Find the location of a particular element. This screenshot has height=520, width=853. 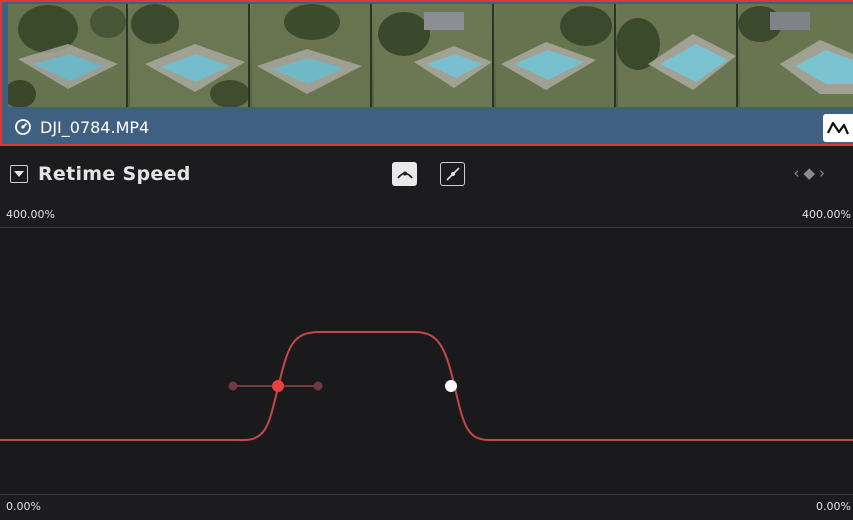

bottom-right-value: 0.00% is located at coordinates (833, 506).